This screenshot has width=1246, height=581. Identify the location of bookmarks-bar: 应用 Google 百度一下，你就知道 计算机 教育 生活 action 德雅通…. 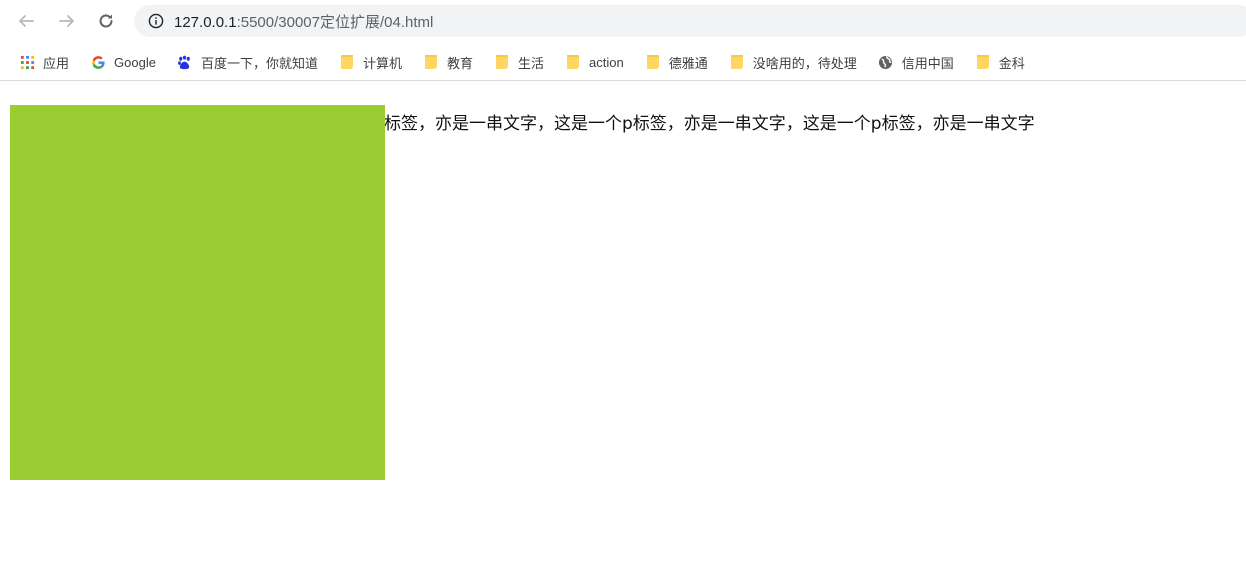
(623, 62).